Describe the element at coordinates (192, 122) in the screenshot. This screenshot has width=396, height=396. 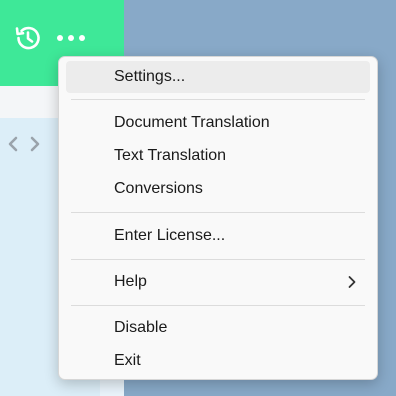
I see `menu-label-document-translation: Document Translation` at that location.